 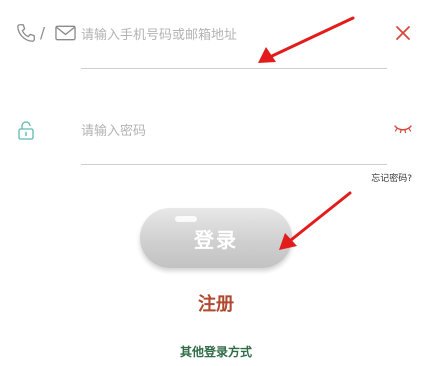 What do you see at coordinates (234, 68) in the screenshot?
I see `account-underline` at bounding box center [234, 68].